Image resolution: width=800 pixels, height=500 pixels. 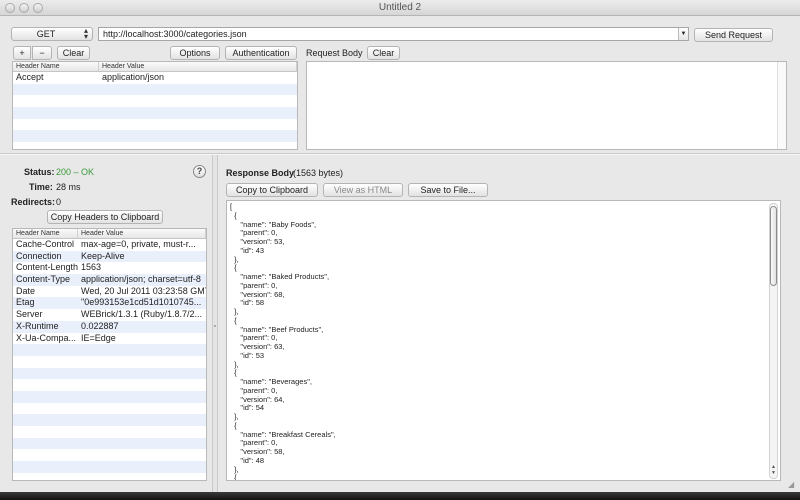 I want to click on url-history-dropdown: ▼, so click(x=683, y=34).